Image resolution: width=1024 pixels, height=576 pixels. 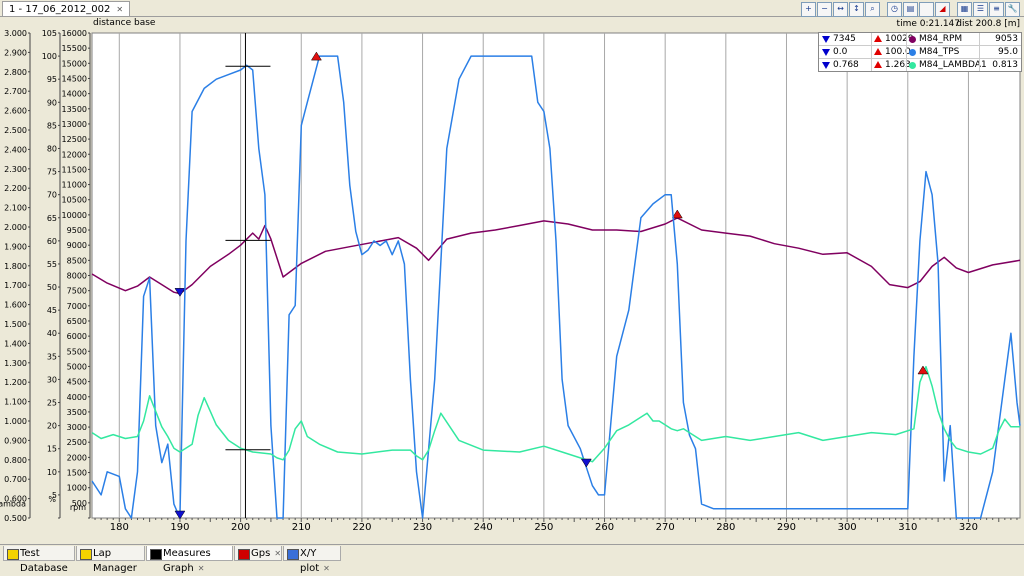 I want to click on y-tick-label: 10, so click(x=52, y=472).